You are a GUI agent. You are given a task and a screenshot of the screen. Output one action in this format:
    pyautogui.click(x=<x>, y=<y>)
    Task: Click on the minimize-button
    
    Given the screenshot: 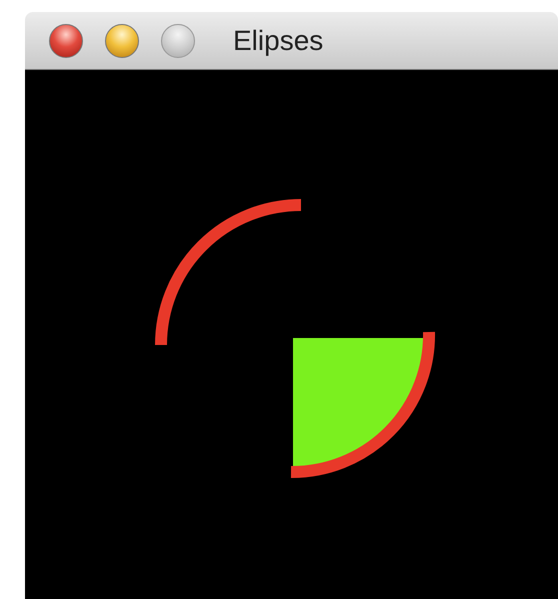 What is the action you would take?
    pyautogui.click(x=122, y=41)
    